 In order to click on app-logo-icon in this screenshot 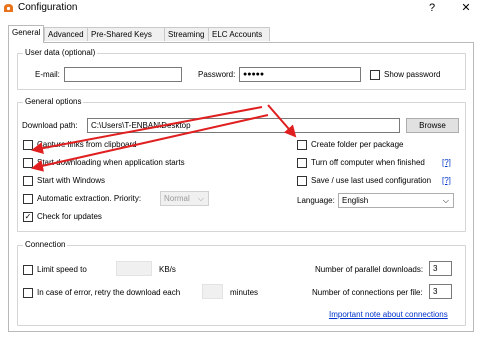, I will do `click(8, 8)`.